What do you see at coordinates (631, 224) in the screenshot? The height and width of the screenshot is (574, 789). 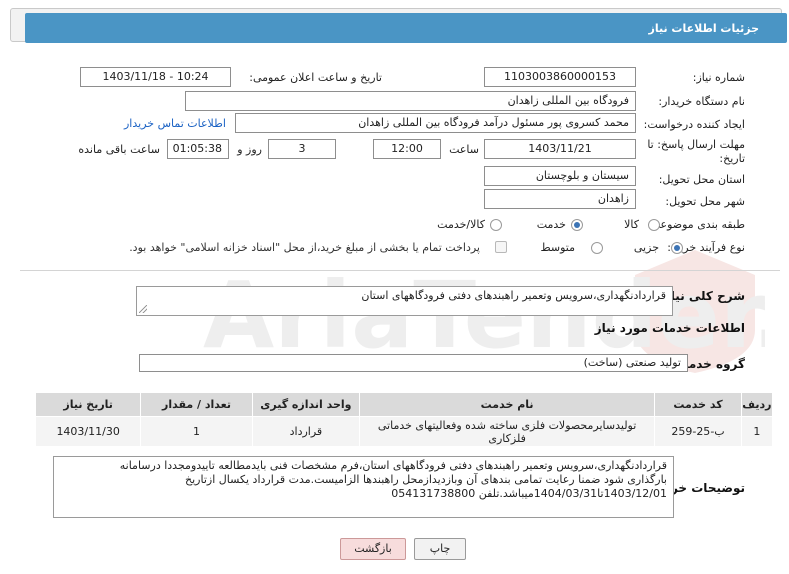 I see `category-option-goods: کالا` at bounding box center [631, 224].